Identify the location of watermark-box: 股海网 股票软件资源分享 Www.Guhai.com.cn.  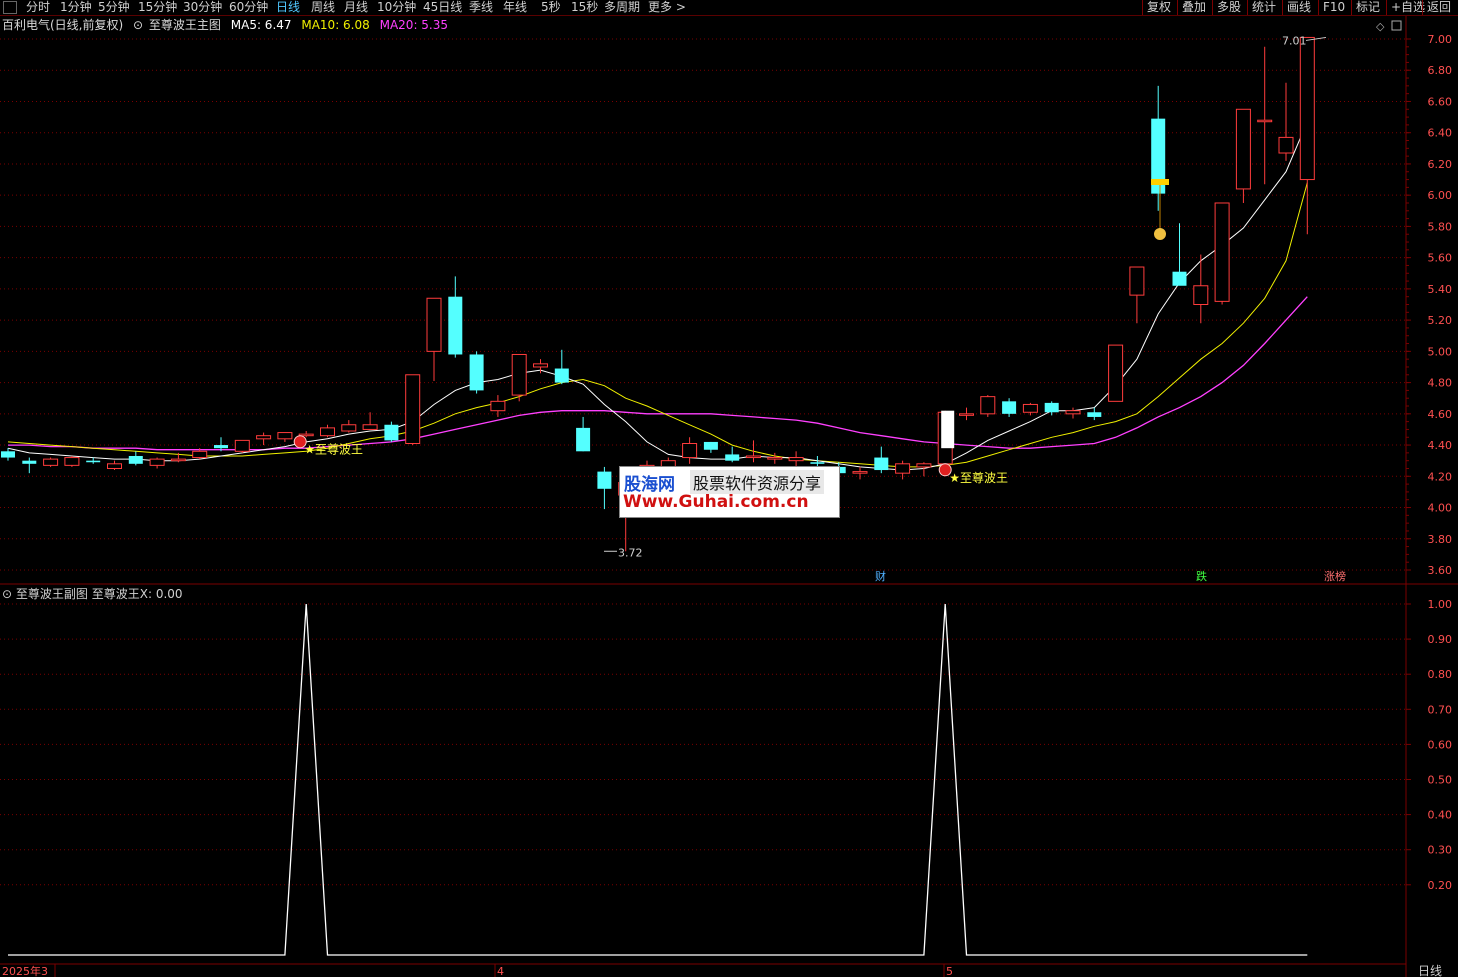
(729, 492).